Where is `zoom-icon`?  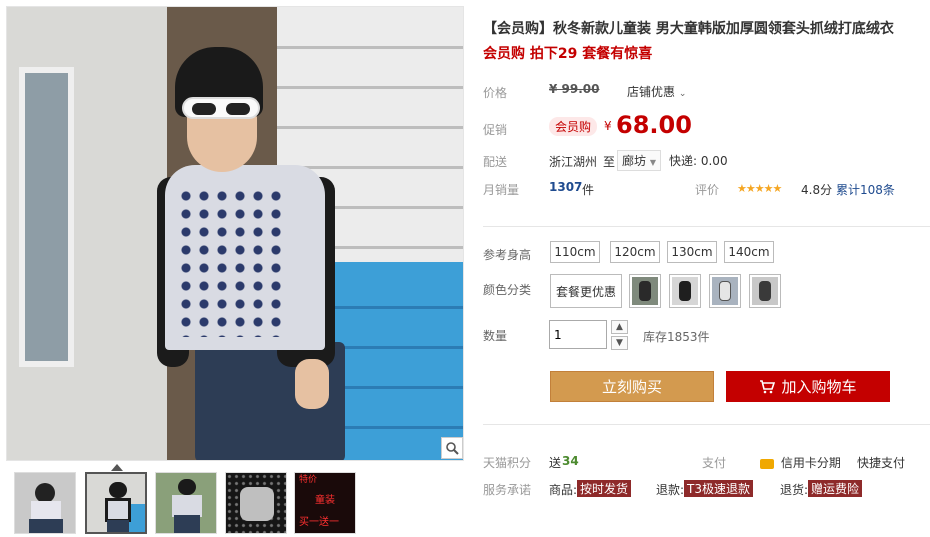
zoom-icon is located at coordinates (452, 448).